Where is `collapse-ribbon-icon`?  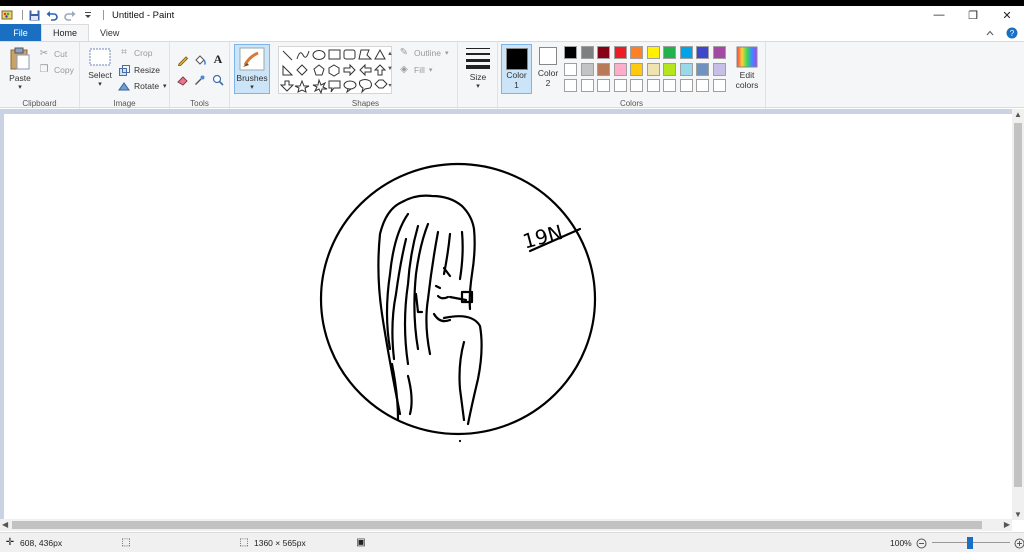 collapse-ribbon-icon is located at coordinates (990, 33).